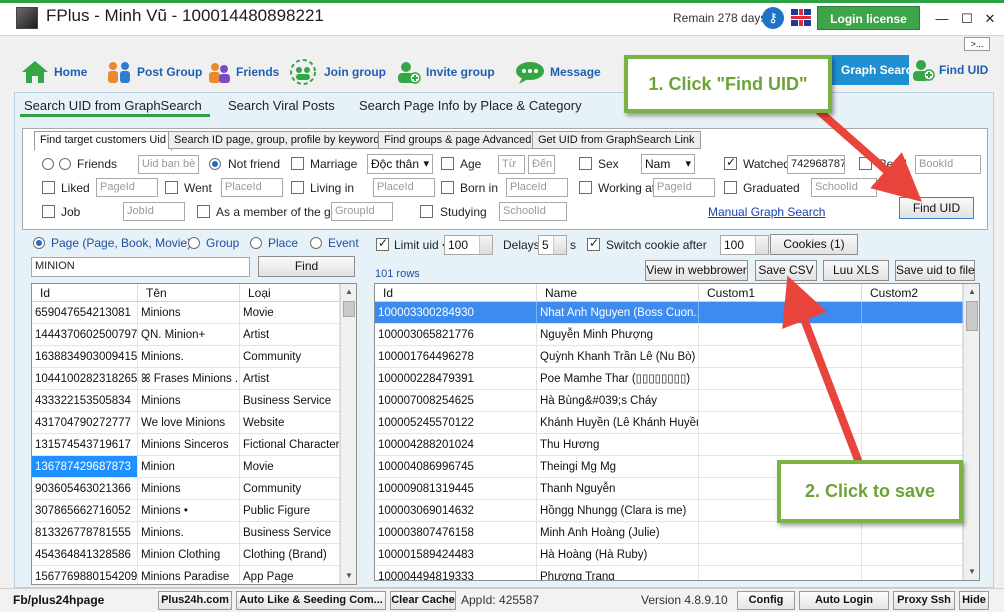 The width and height of the screenshot is (1004, 612). What do you see at coordinates (786, 270) in the screenshot?
I see `save-csv-button: Save CSV` at bounding box center [786, 270].